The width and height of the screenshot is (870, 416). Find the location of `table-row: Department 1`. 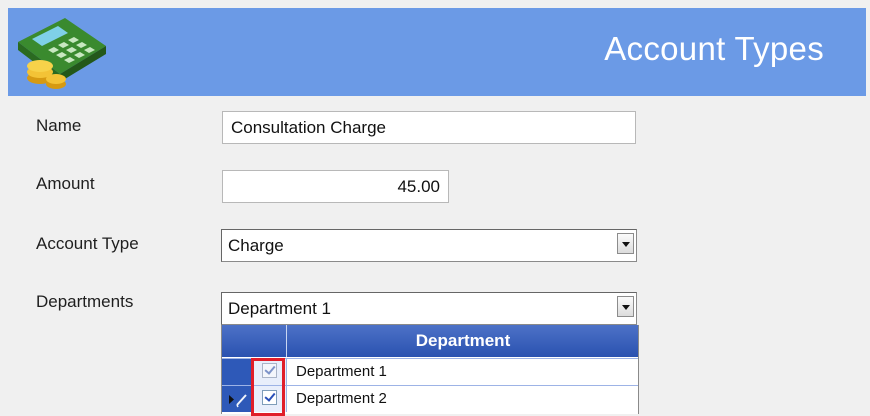

table-row: Department 1 is located at coordinates (430, 371).